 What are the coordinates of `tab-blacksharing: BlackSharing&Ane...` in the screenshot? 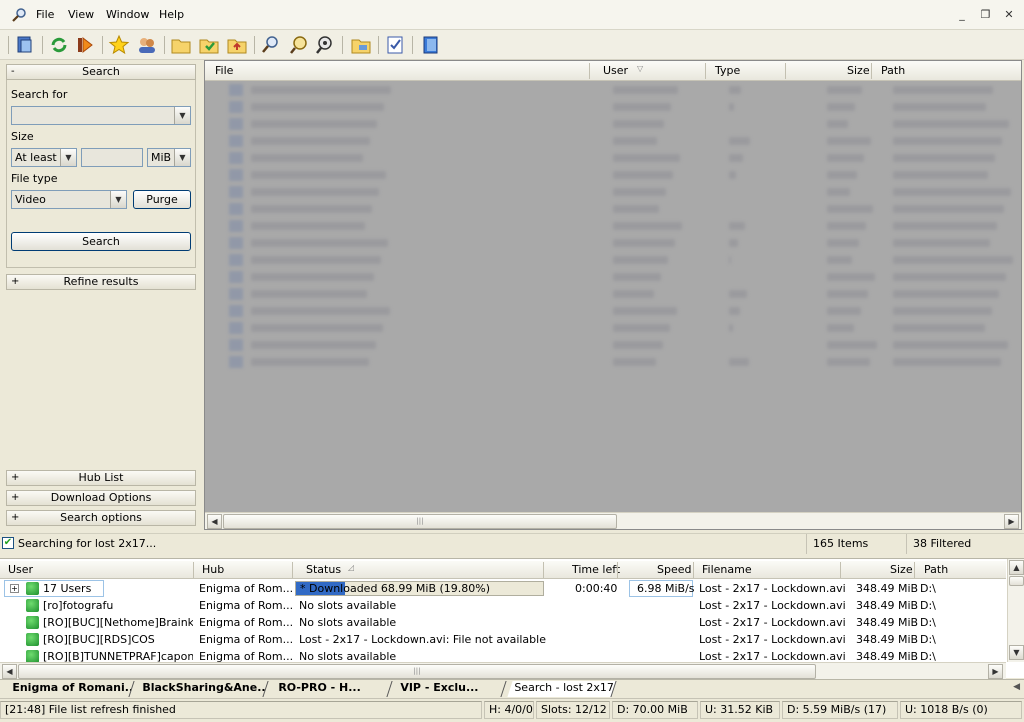 It's located at (202, 689).